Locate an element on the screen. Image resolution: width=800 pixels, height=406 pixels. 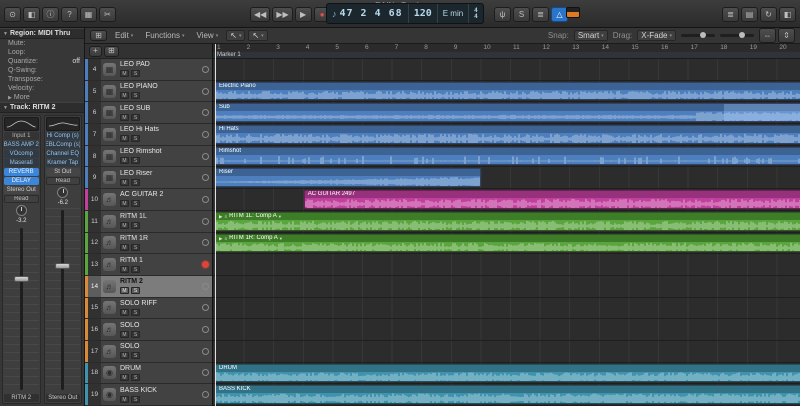
track-header-ac-guitar-2: 10 ♬ AC GUITAR 2MS is located at coordinates (148, 200).